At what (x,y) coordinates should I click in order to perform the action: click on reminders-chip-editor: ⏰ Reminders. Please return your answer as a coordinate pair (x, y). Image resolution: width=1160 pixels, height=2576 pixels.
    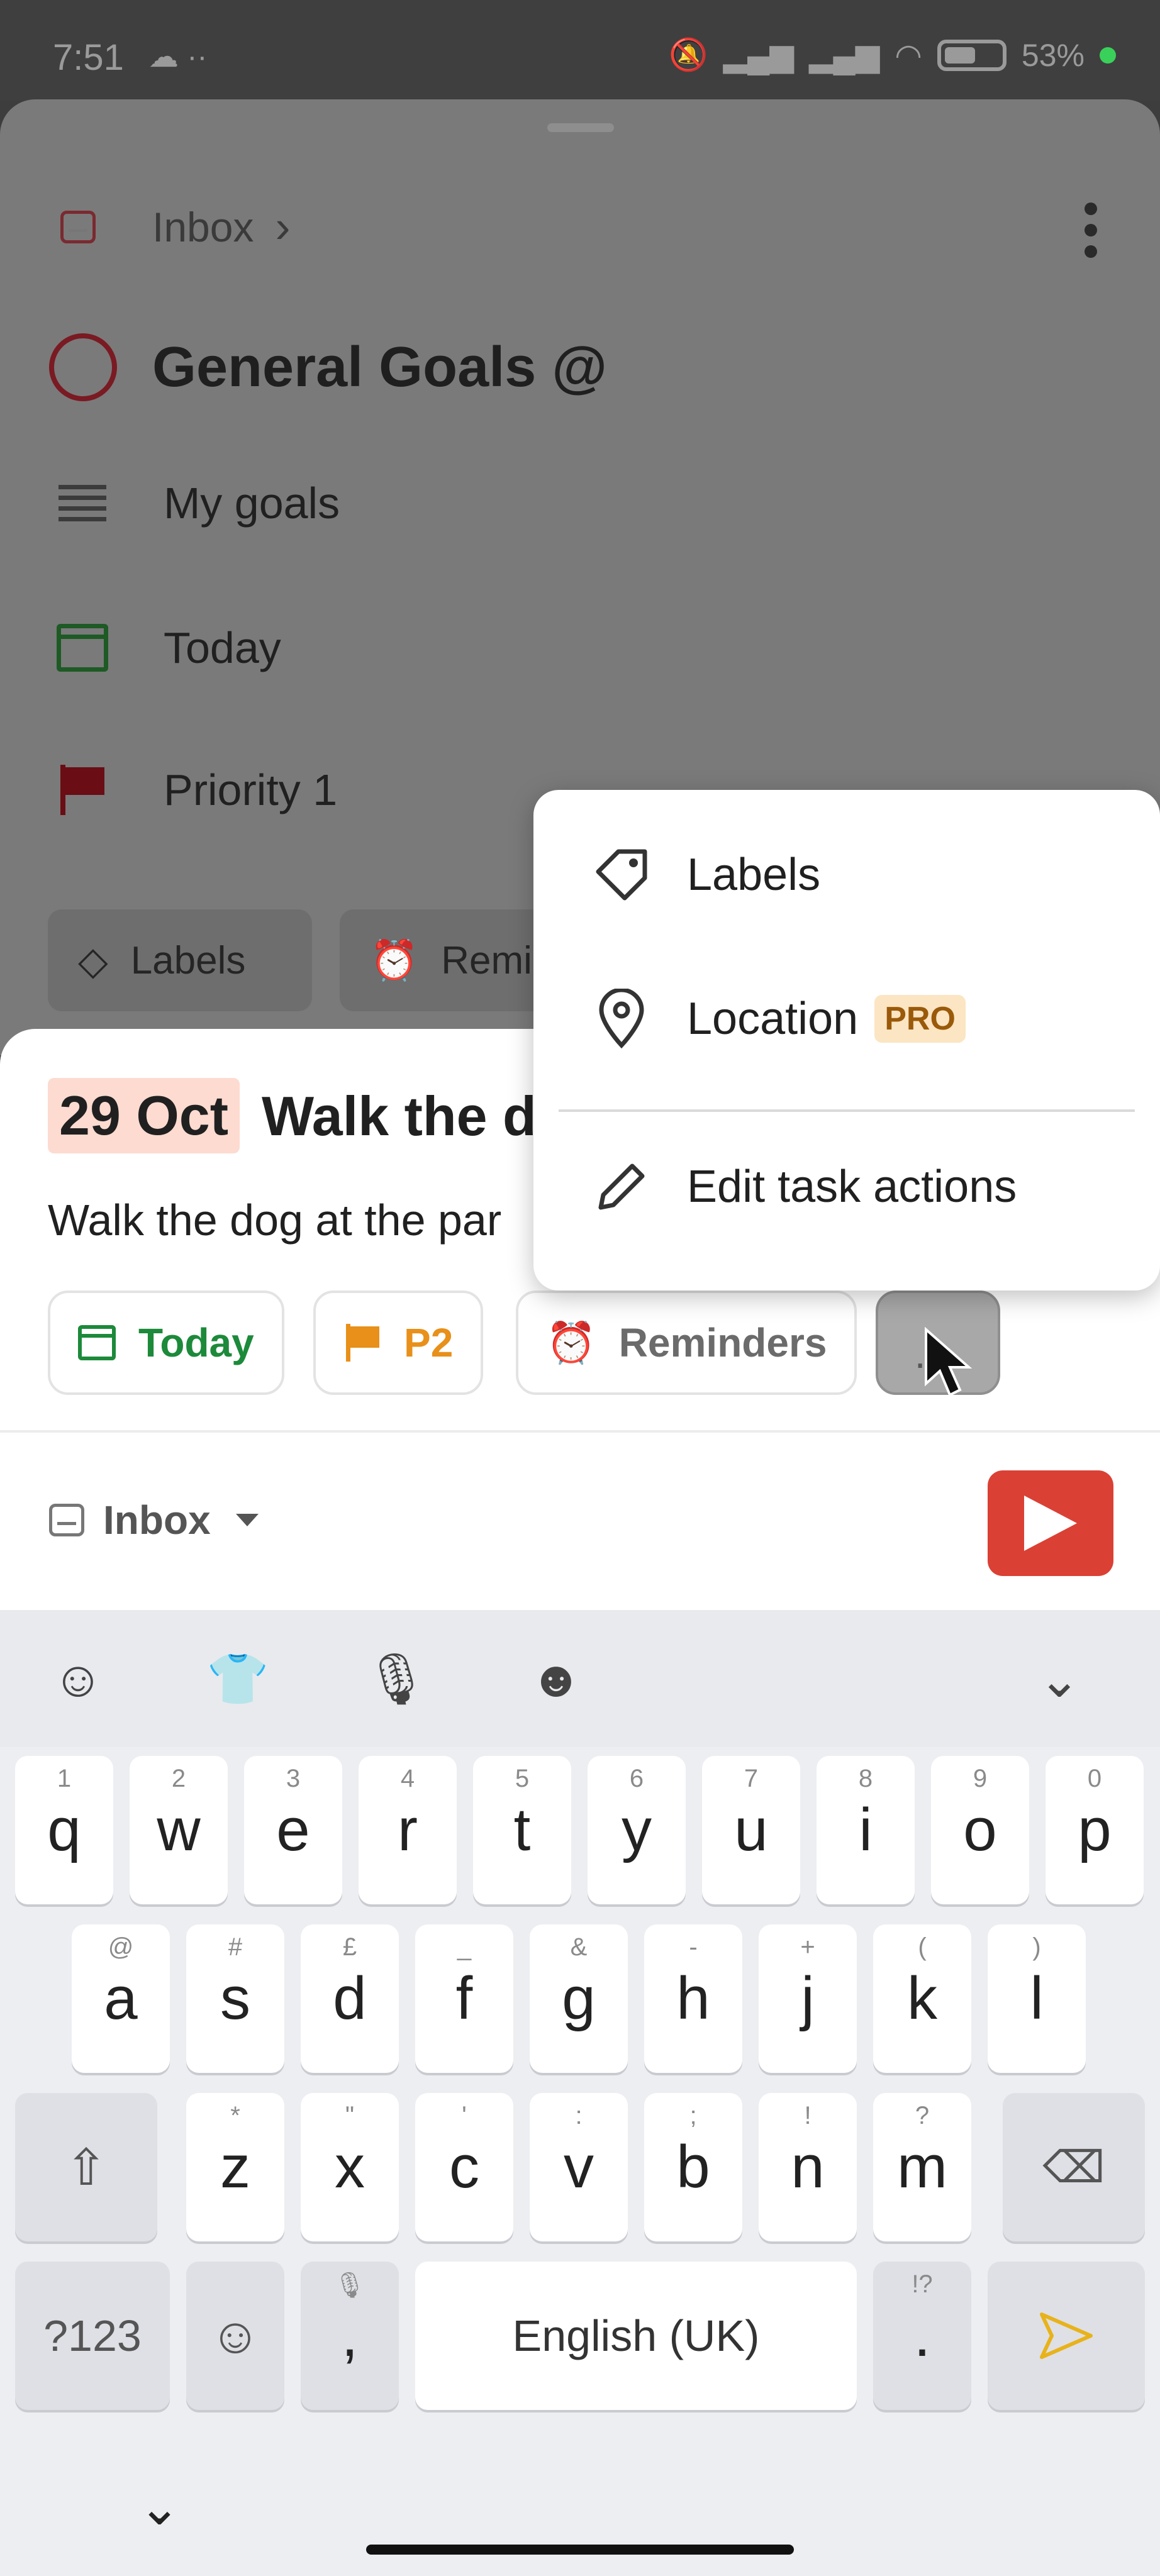
    Looking at the image, I should click on (686, 1343).